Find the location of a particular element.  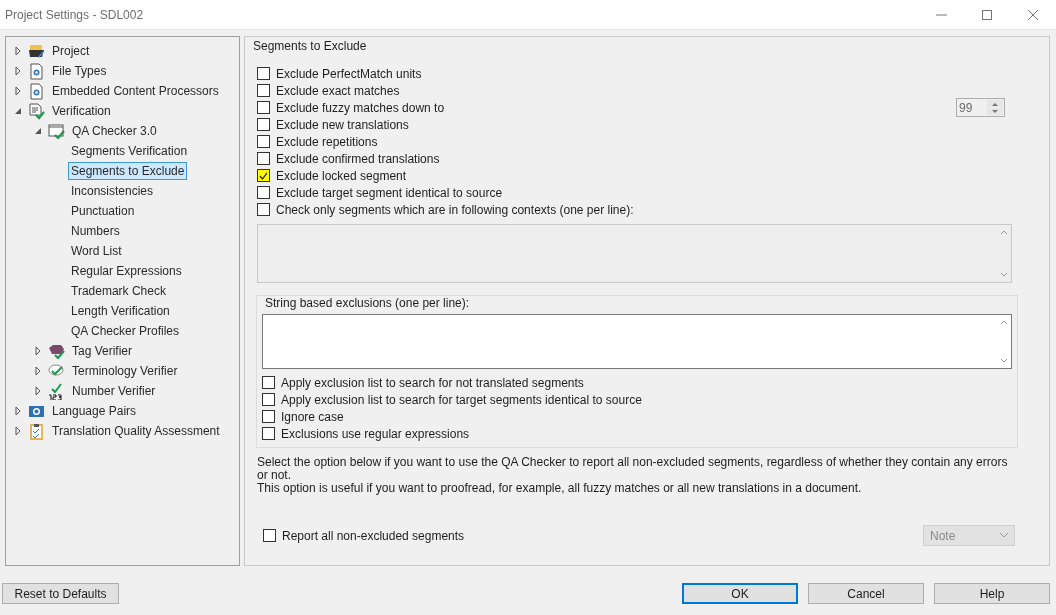

tree-item: Word List is located at coordinates (96, 251).